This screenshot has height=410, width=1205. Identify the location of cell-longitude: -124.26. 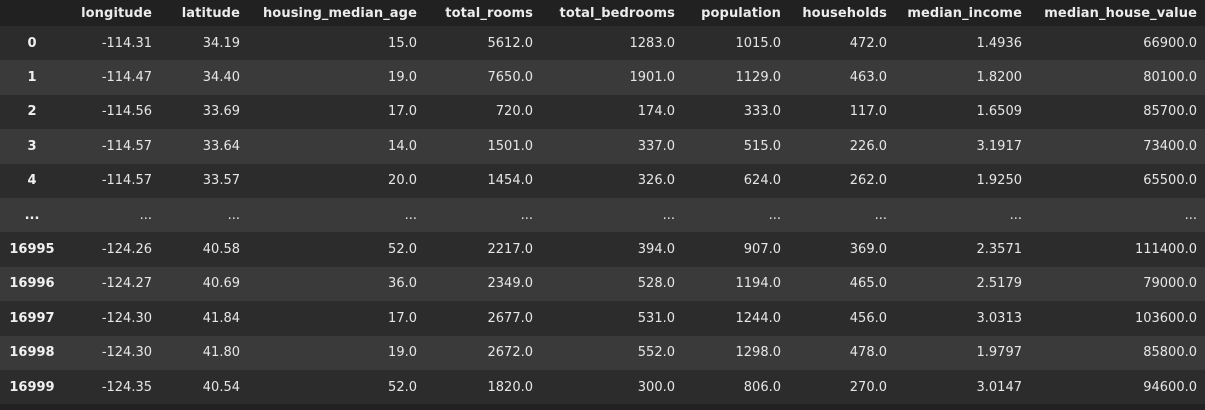
(126, 250).